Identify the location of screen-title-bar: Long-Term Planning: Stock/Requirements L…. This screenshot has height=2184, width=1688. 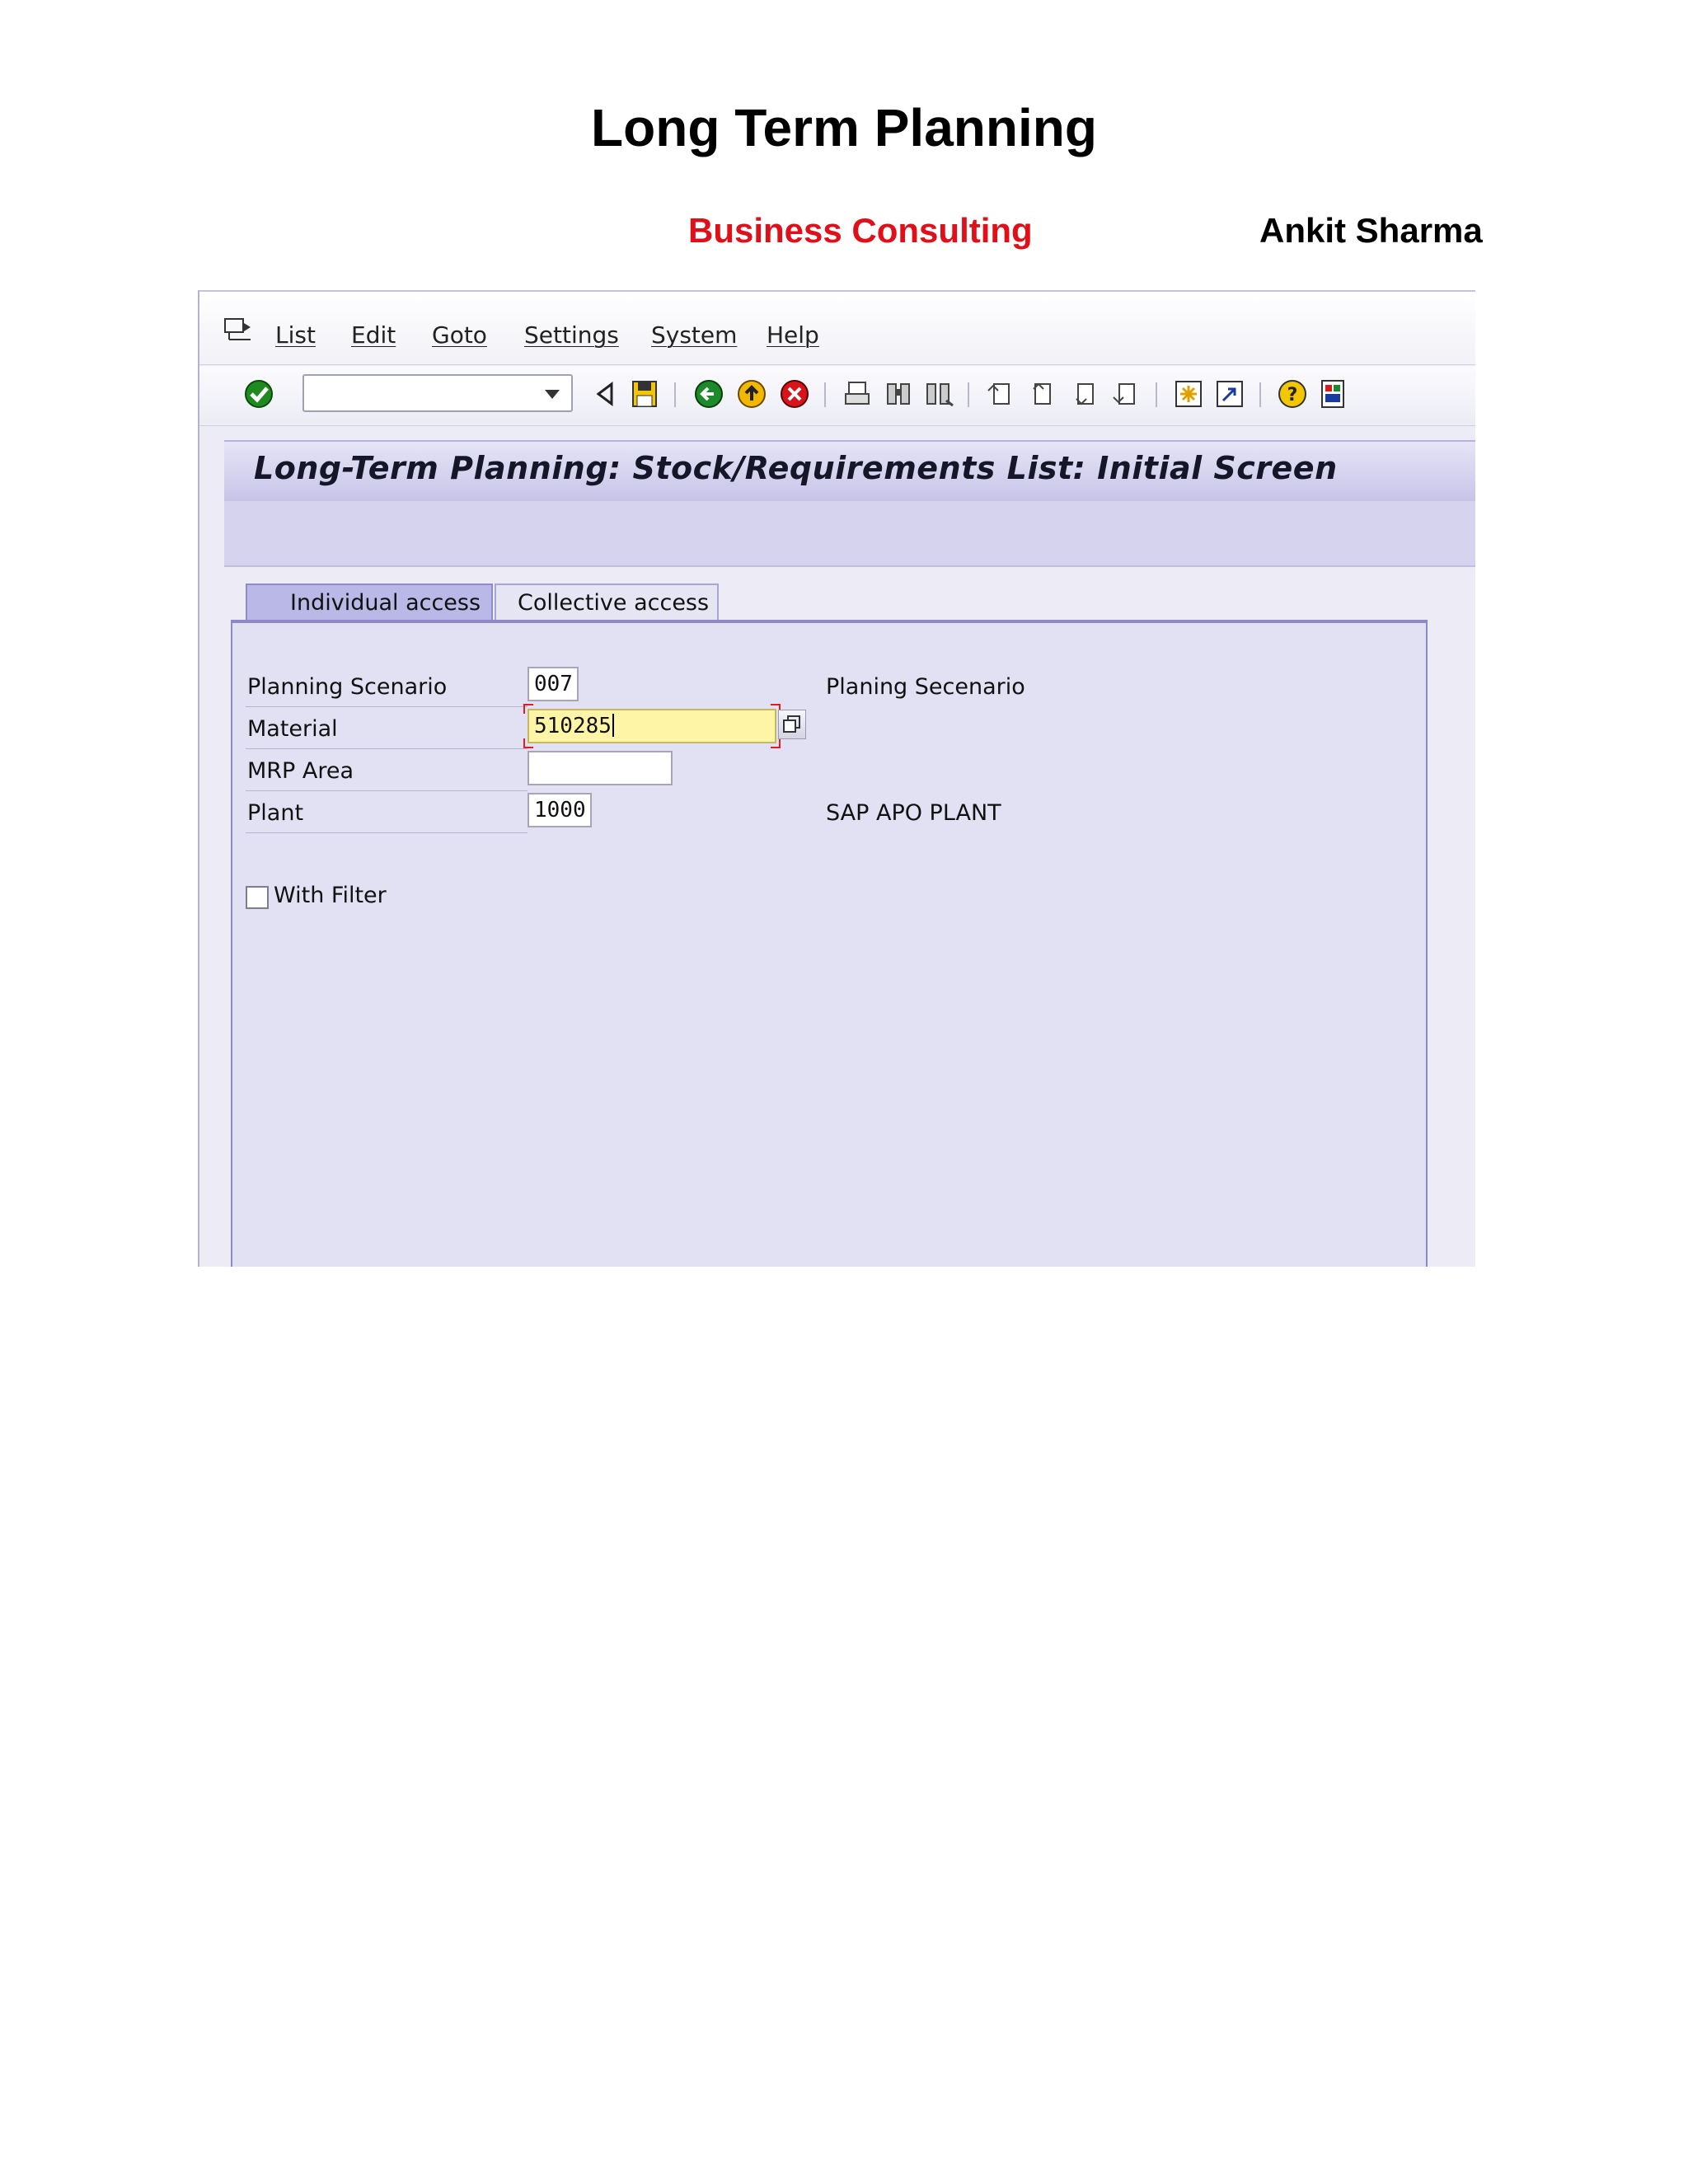
(849, 470).